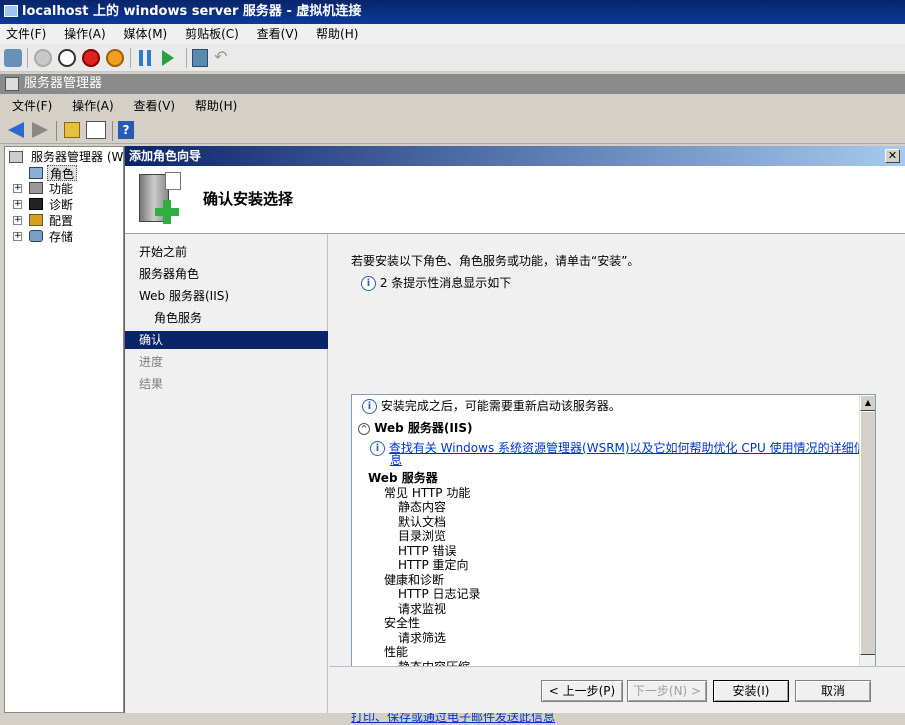 This screenshot has width=905, height=725. I want to click on server-manager-icon, so click(12, 84).